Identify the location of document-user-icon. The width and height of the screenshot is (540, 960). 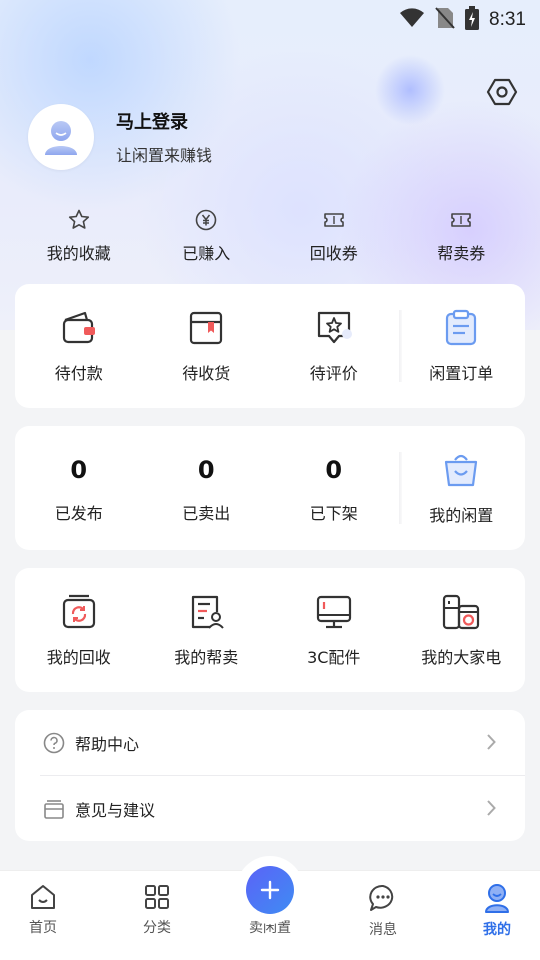
(208, 612).